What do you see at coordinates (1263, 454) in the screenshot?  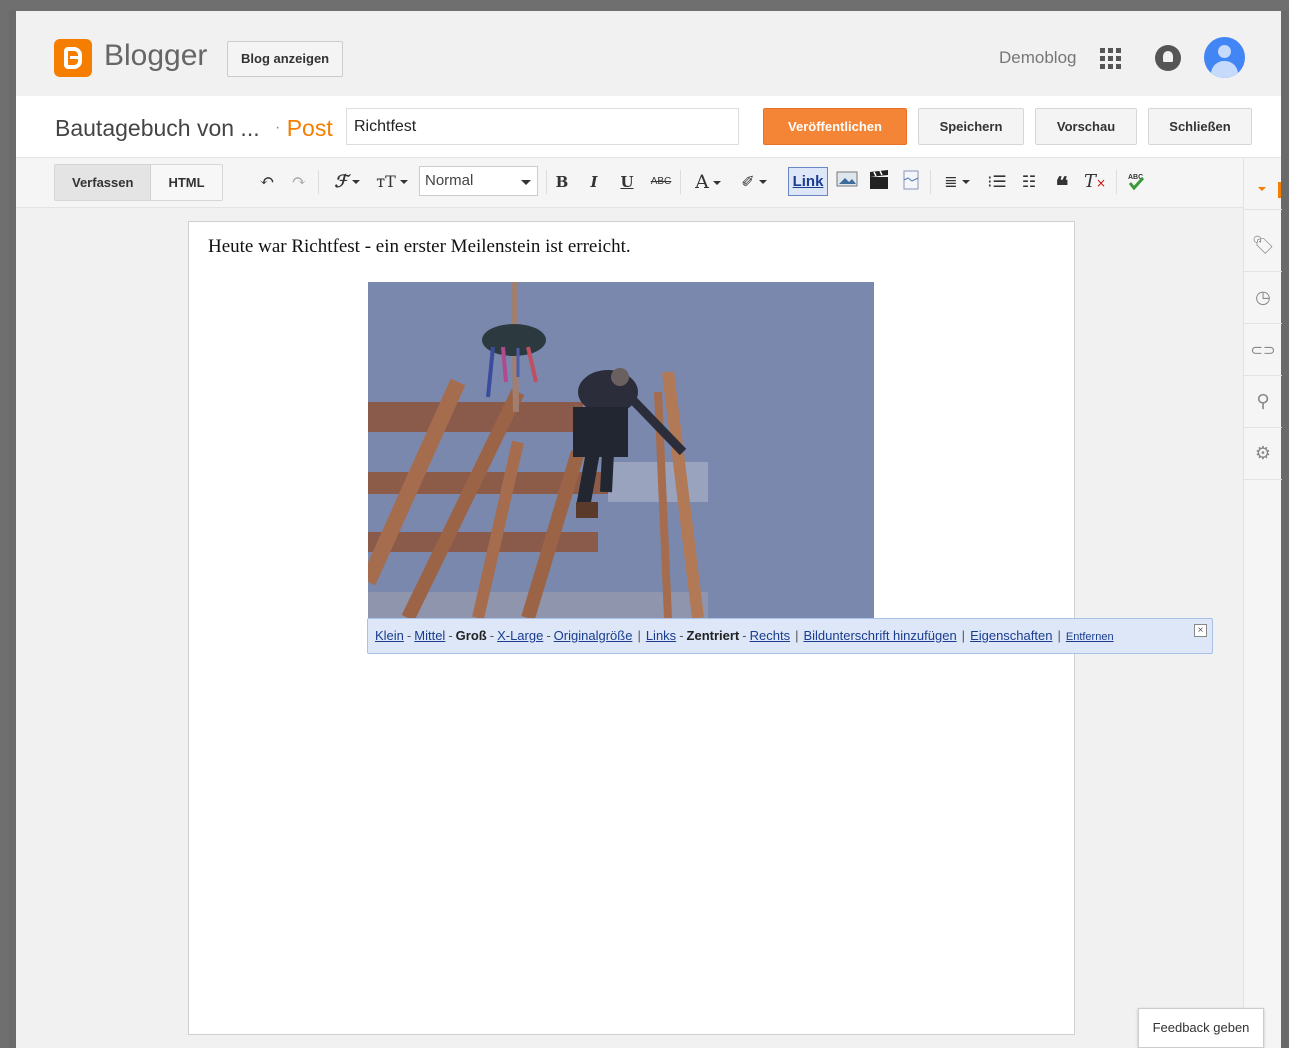 I see `gear-icon: ⚙` at bounding box center [1263, 454].